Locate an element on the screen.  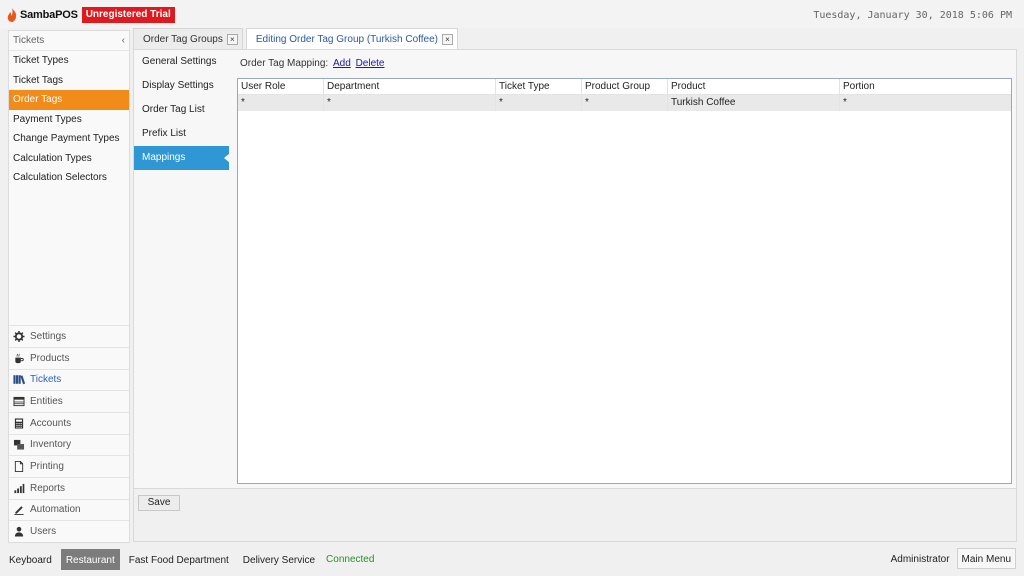
module-entities: Entities is located at coordinates (69, 401).